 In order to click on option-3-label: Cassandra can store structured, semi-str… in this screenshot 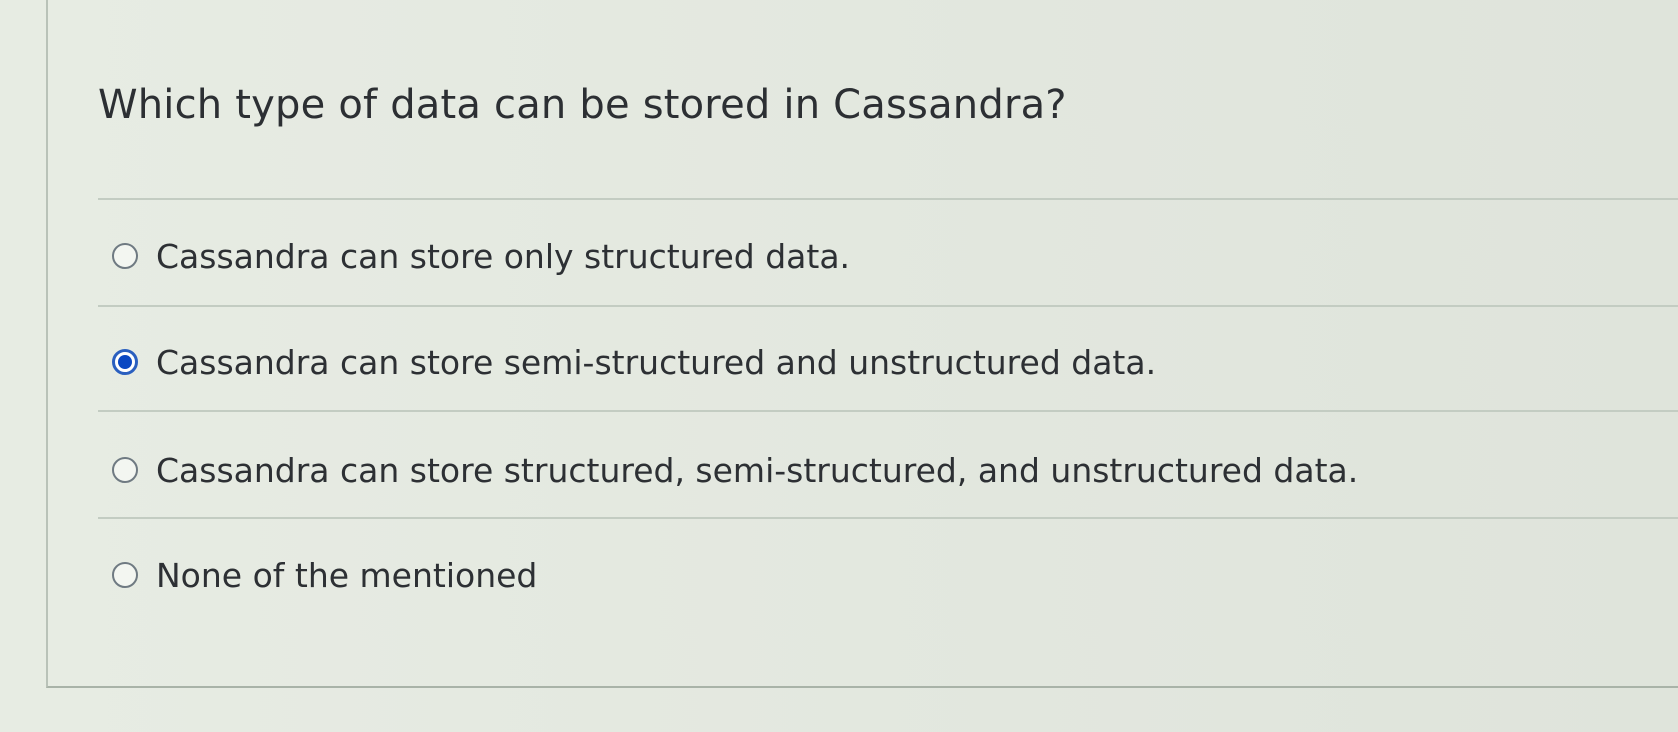, I will do `click(757, 470)`.